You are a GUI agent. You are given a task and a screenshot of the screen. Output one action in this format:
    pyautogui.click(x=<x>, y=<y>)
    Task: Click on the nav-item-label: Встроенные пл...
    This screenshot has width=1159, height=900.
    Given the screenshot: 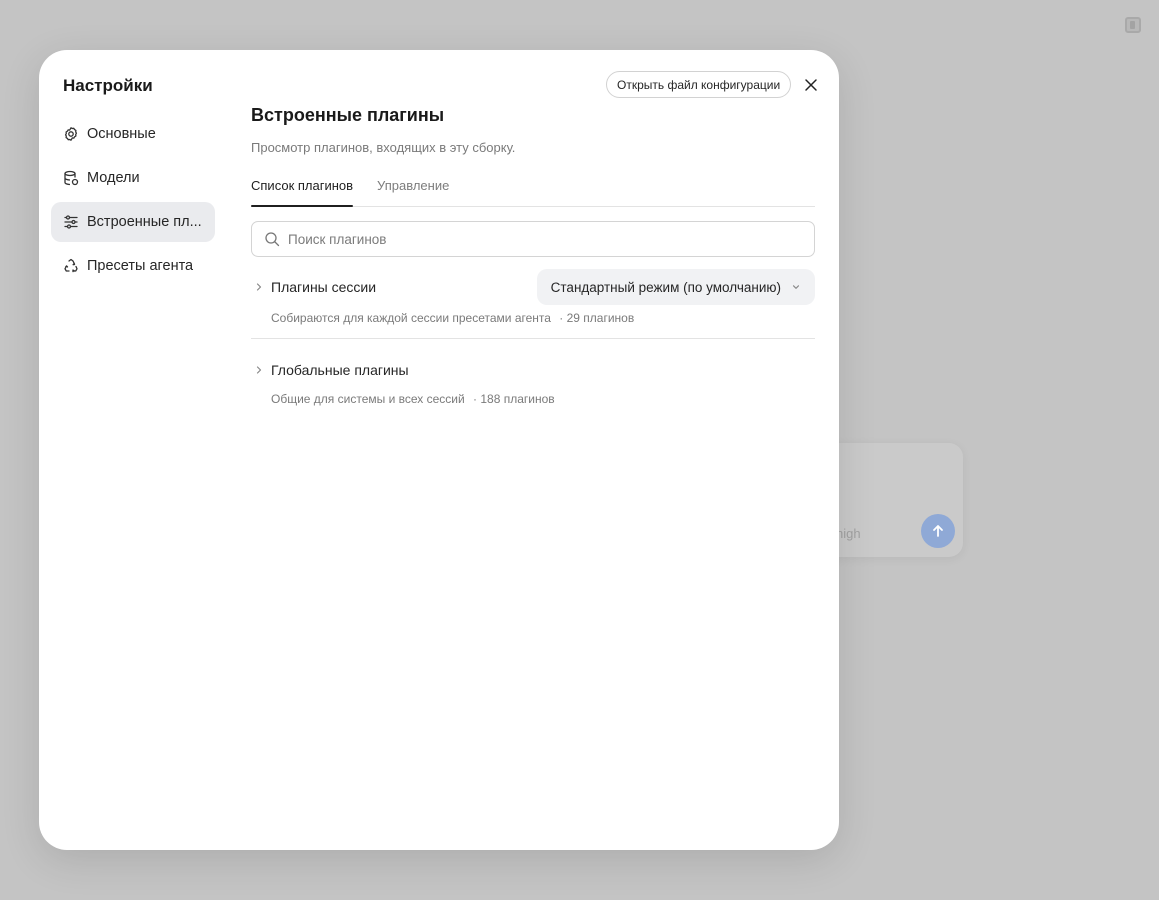 What is the action you would take?
    pyautogui.click(x=144, y=222)
    